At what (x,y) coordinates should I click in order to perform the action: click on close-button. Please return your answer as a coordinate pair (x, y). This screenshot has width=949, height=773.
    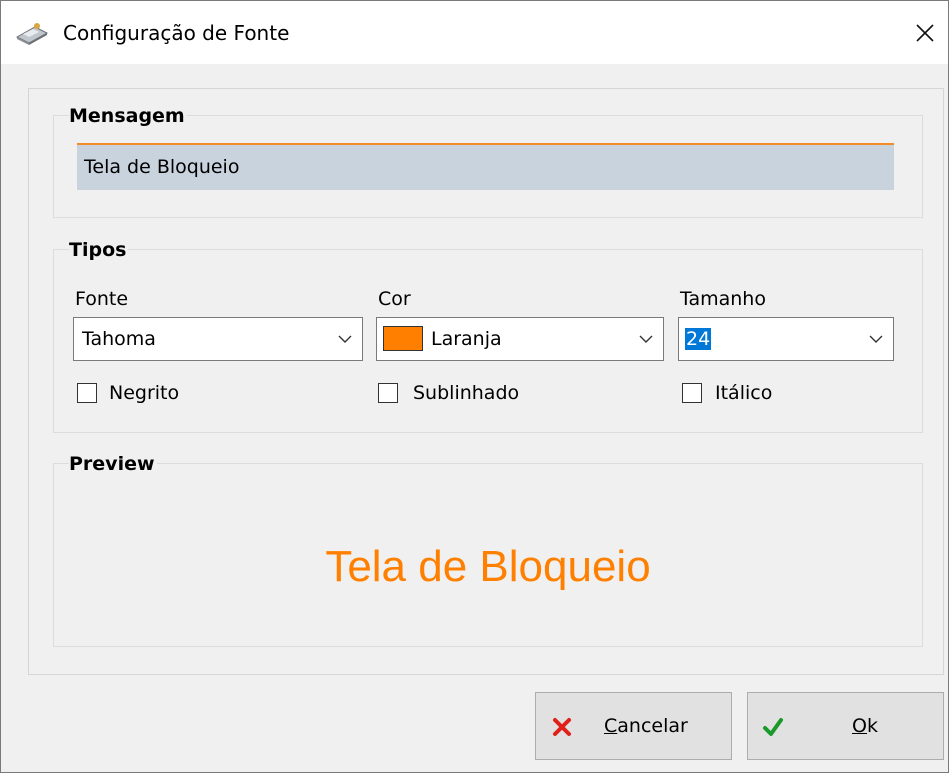
    Looking at the image, I should click on (925, 32).